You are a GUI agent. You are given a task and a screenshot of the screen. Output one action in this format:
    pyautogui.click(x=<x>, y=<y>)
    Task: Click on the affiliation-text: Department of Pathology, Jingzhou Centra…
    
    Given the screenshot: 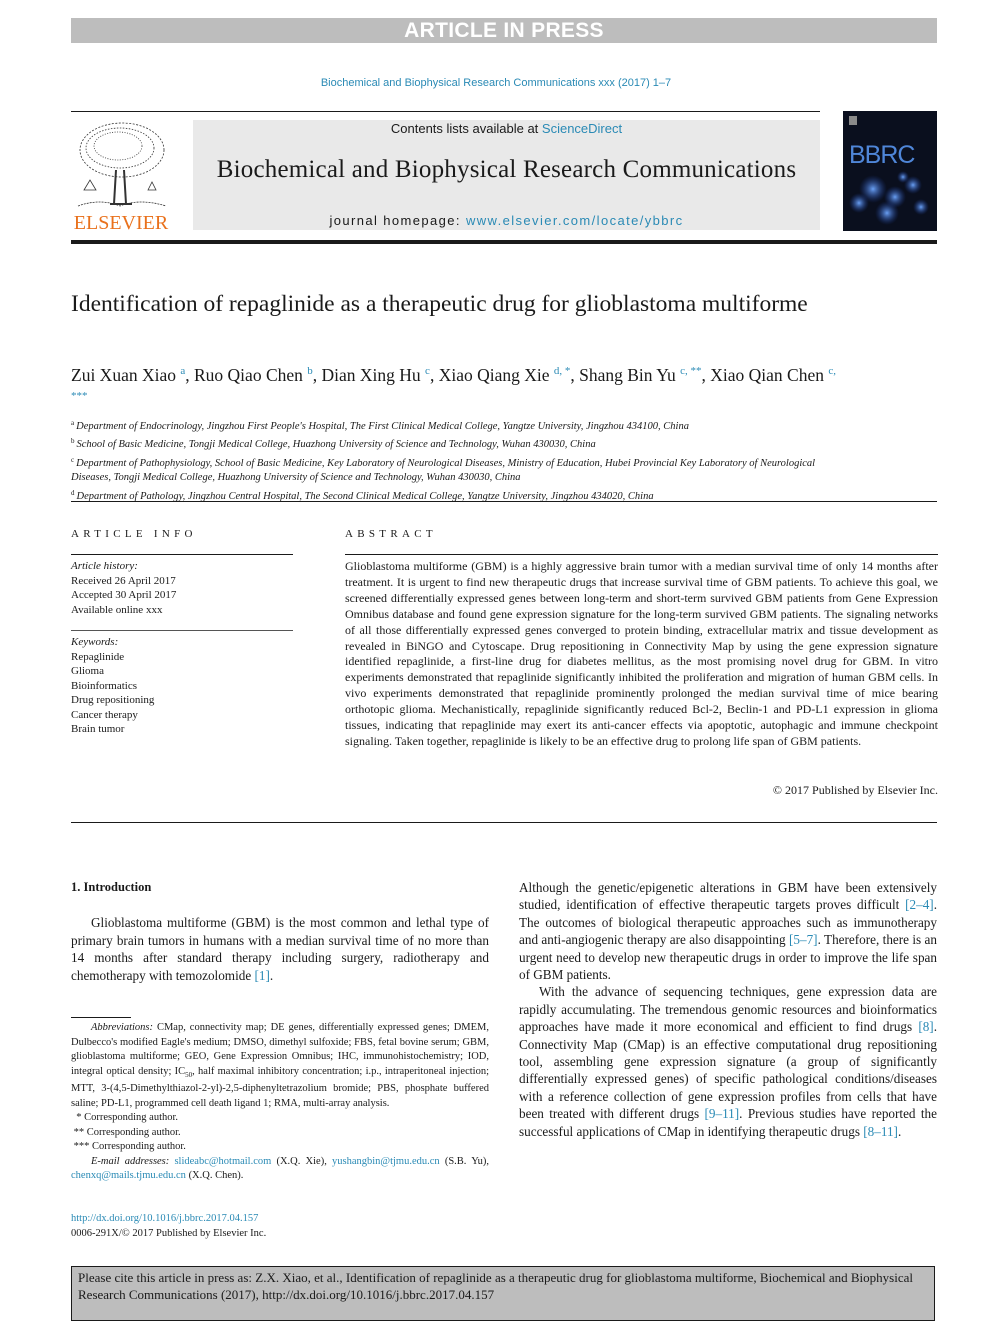 What is the action you would take?
    pyautogui.click(x=365, y=496)
    